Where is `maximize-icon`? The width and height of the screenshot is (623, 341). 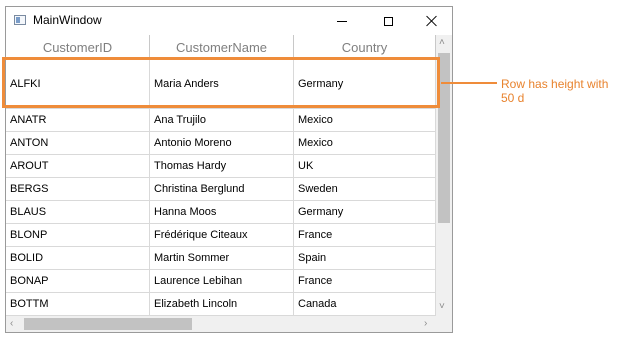
maximize-icon is located at coordinates (388, 21).